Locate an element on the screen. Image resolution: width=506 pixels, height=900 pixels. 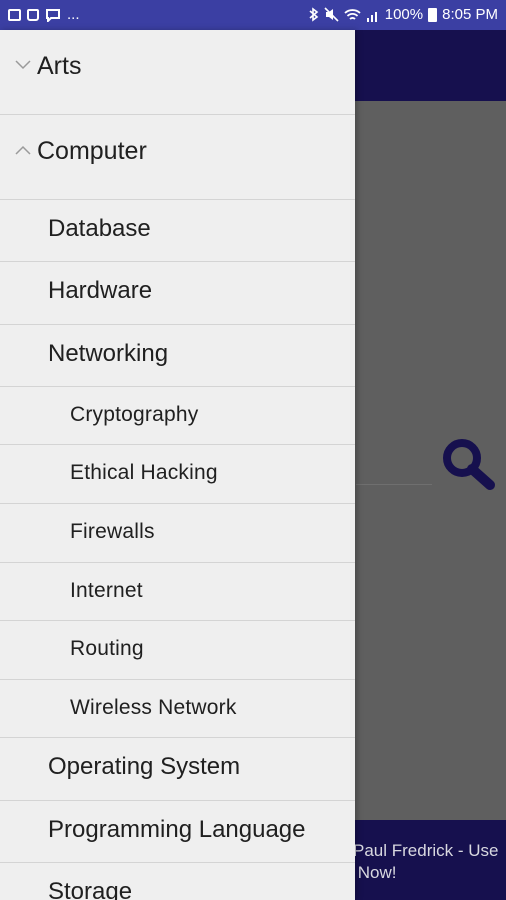
chevron-down-icon is located at coordinates (23, 65).